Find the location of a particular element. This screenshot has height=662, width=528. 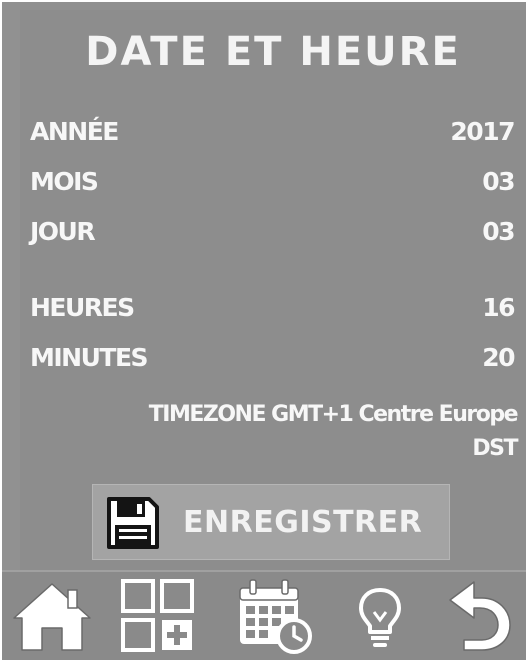

light-bulb-icon is located at coordinates (380, 617).